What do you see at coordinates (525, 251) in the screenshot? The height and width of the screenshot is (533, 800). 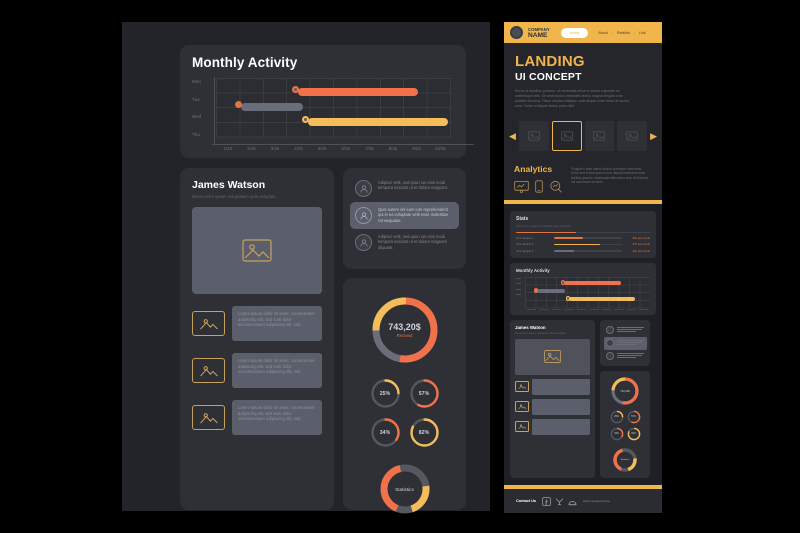 I see `mini-stats-label: Item Sample 3` at bounding box center [525, 251].